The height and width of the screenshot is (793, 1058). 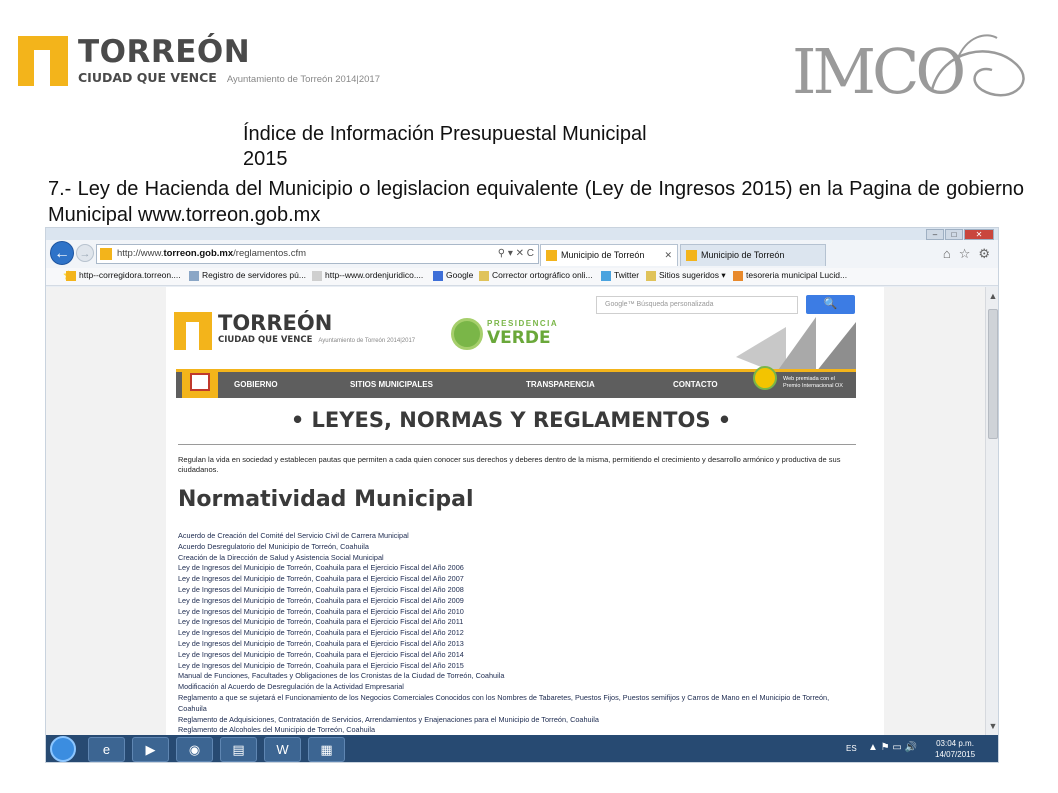 I want to click on back-button: ←, so click(x=62, y=253).